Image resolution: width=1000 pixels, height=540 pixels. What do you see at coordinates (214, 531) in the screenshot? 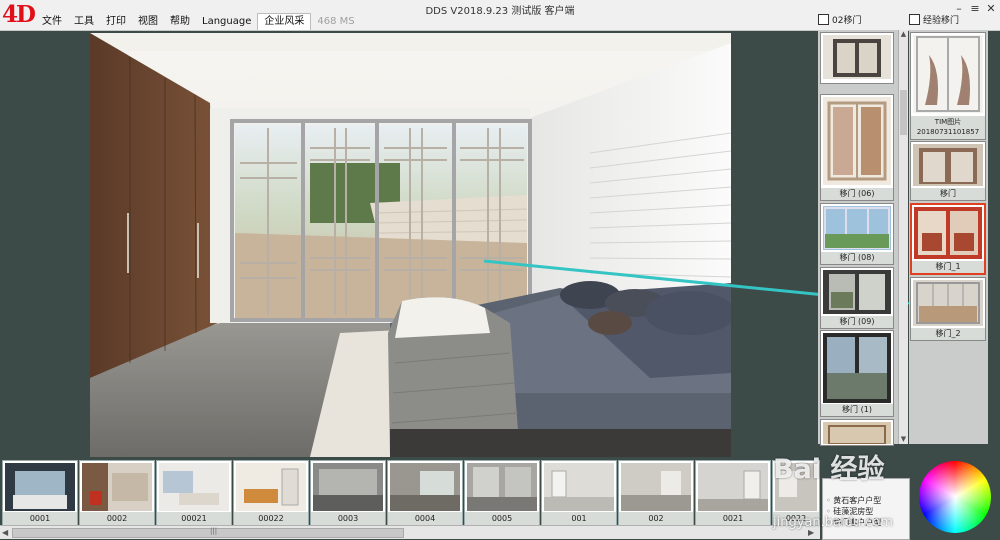
I see `scroll-grip-icon: |||` at bounding box center [214, 531].